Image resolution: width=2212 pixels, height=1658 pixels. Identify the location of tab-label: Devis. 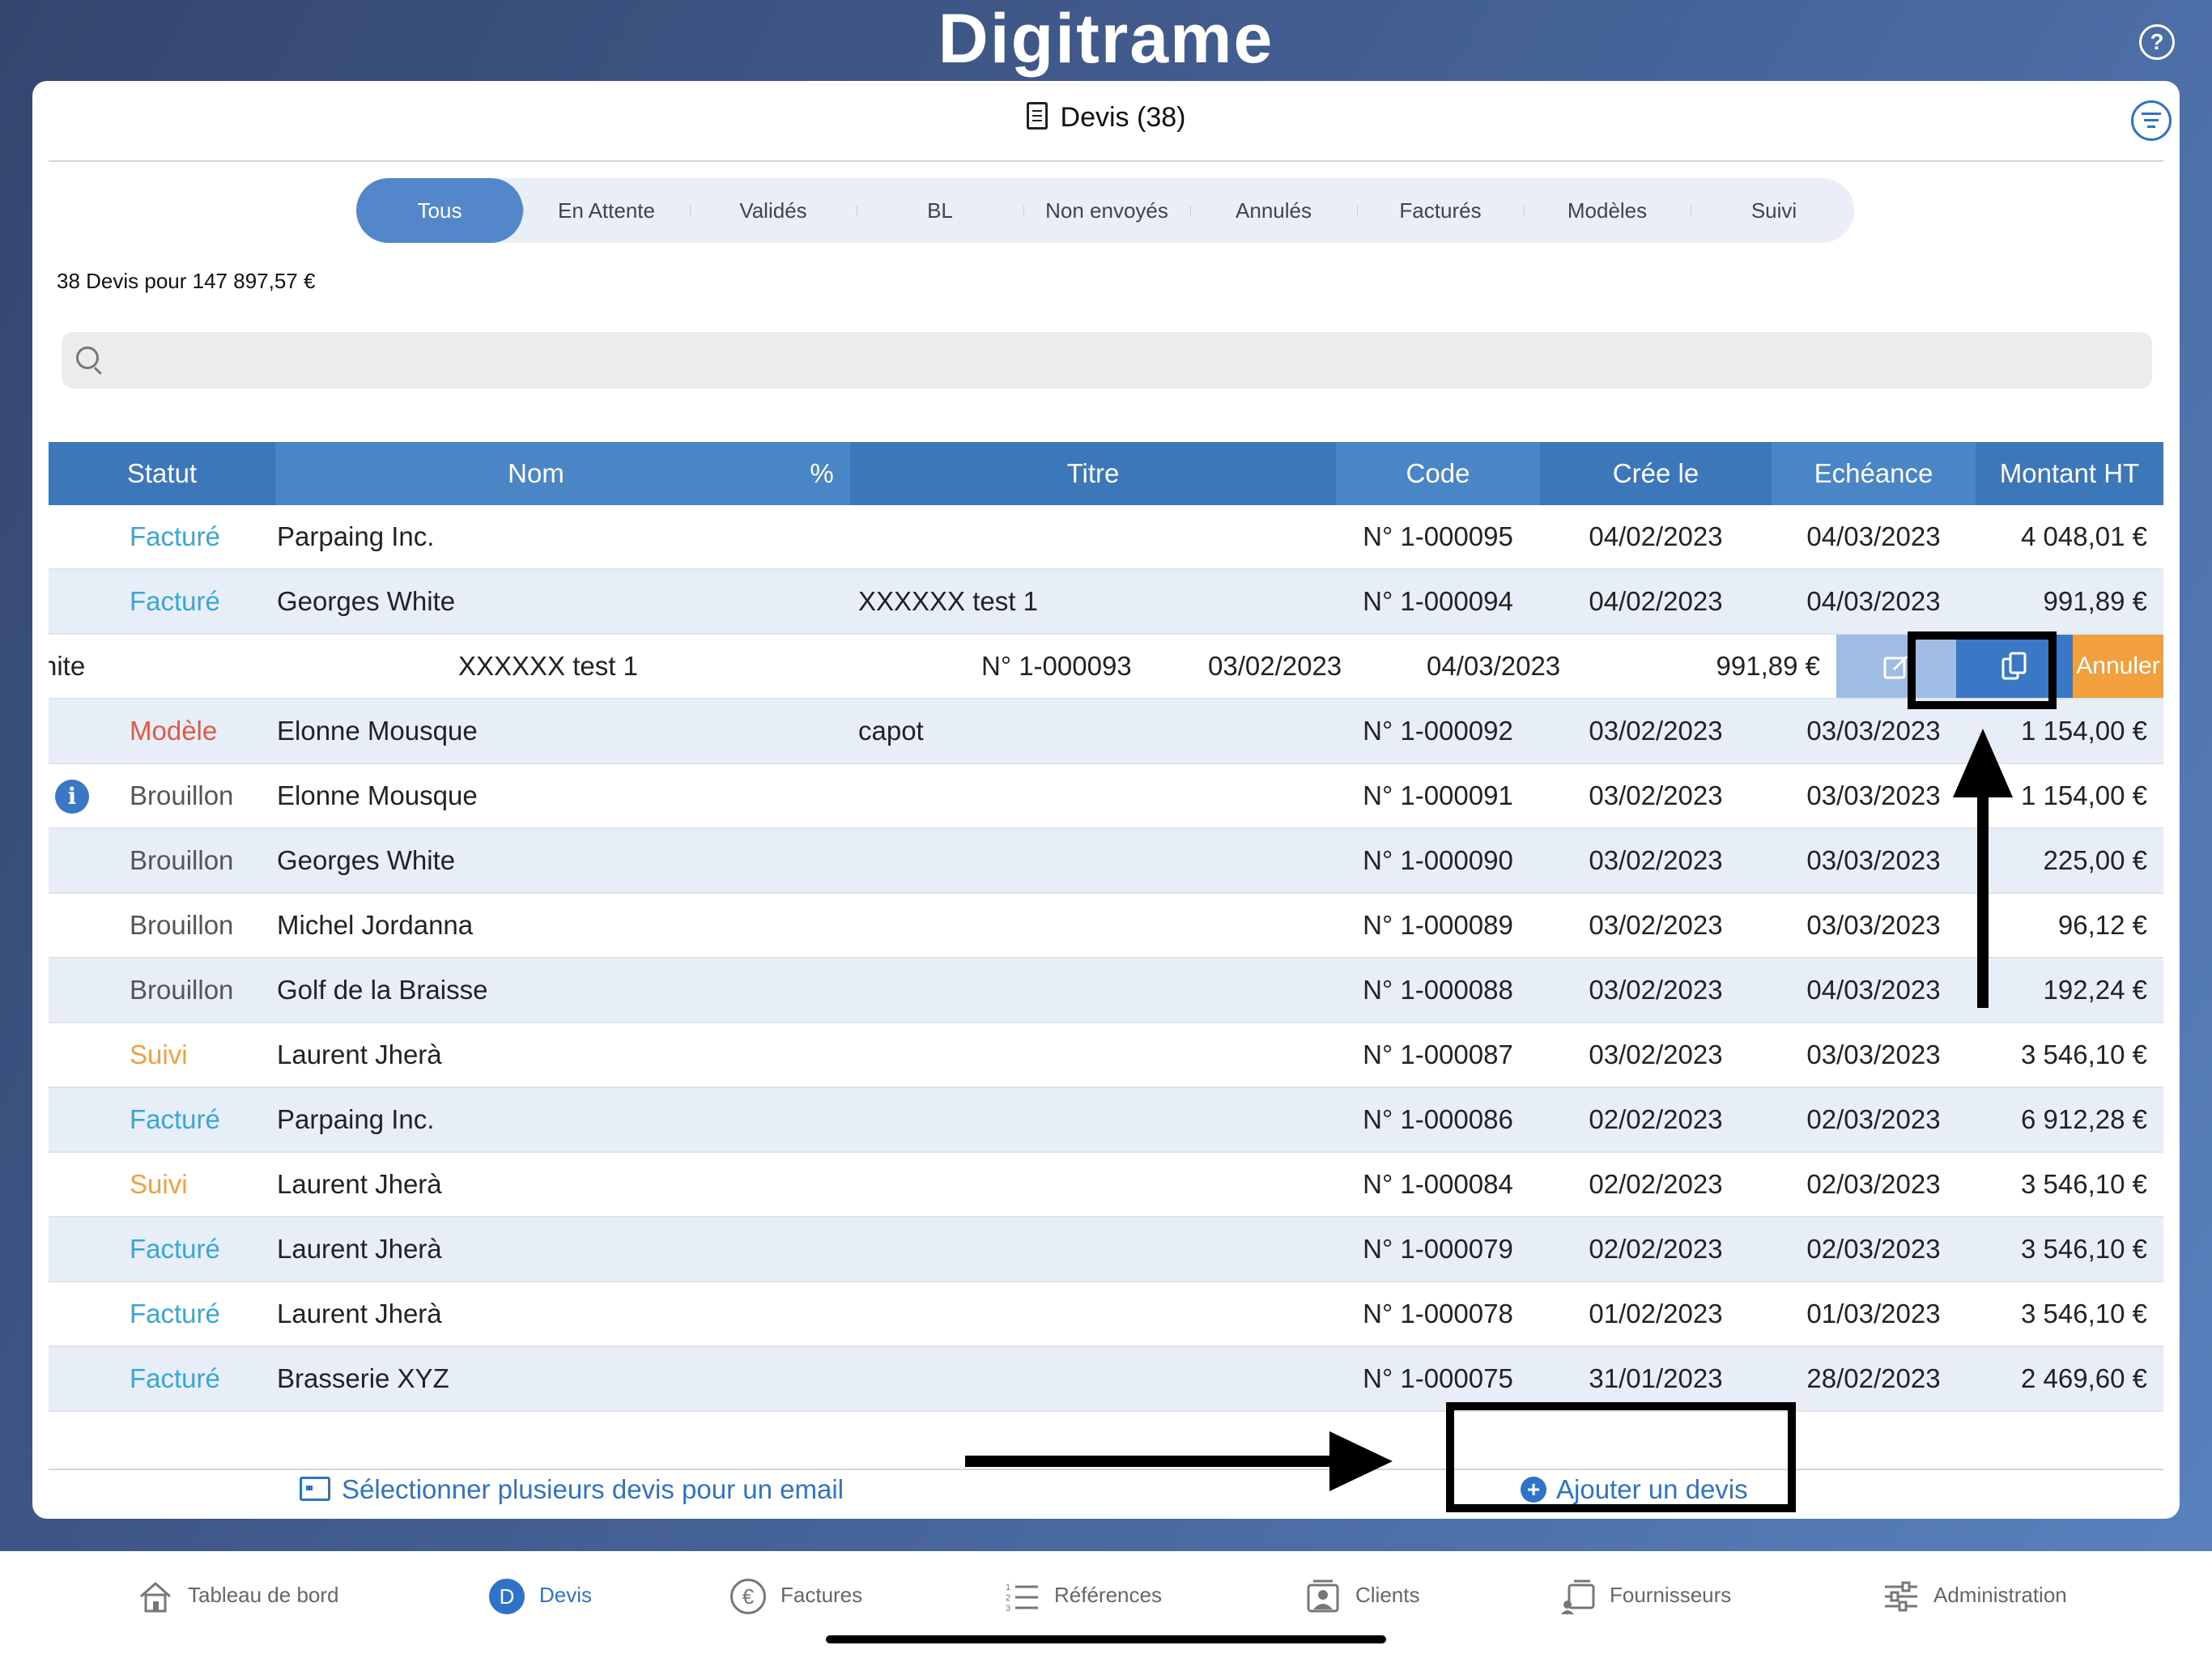
(566, 1595).